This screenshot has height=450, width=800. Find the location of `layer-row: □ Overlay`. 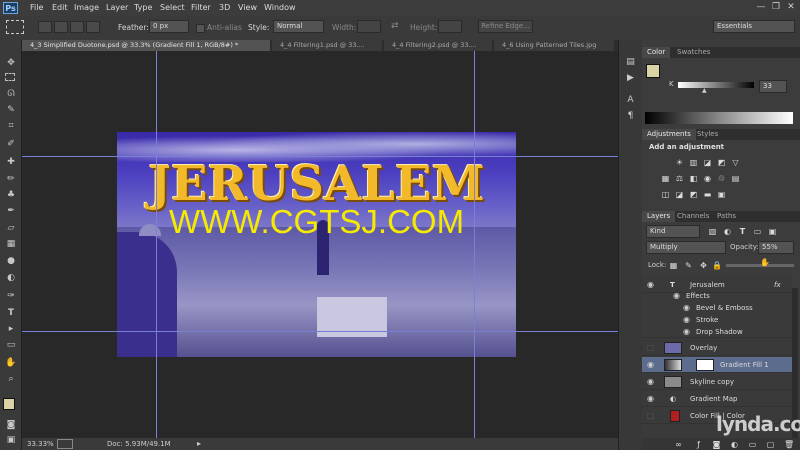

layer-row: □ Overlay is located at coordinates (717, 348).